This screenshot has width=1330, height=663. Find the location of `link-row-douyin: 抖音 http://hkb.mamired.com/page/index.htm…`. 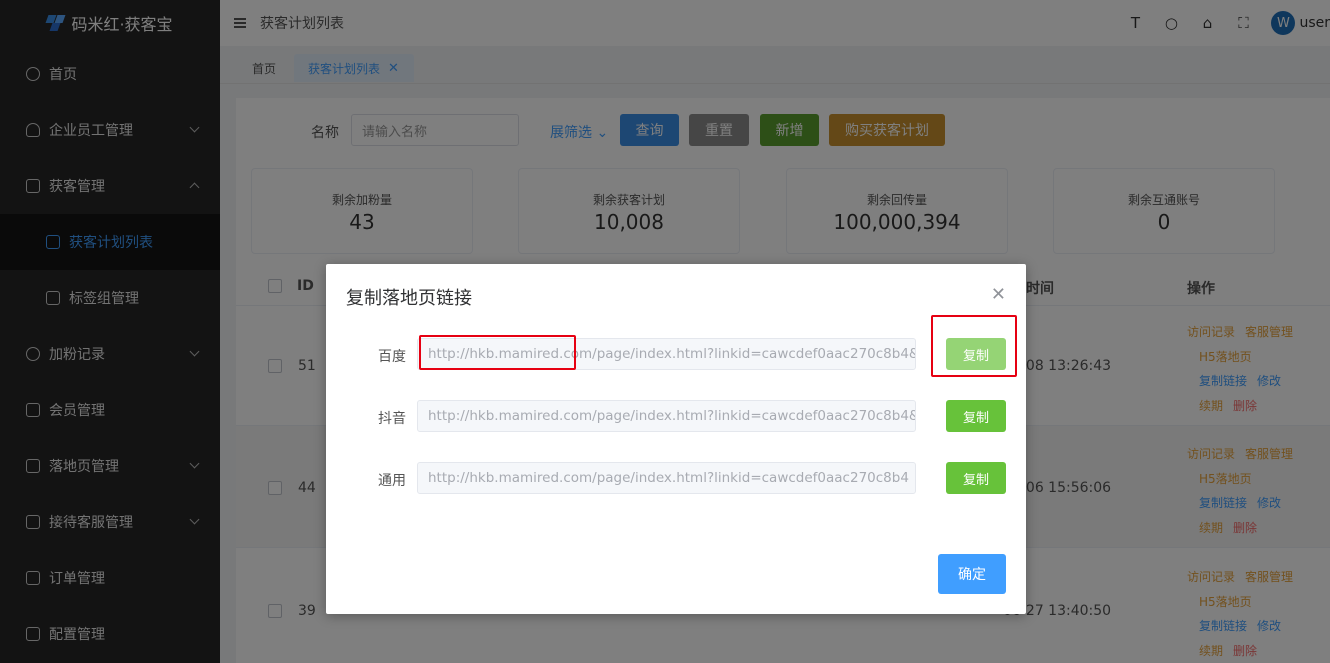

link-row-douyin: 抖音 http://hkb.mamired.com/page/index.htm… is located at coordinates (676, 416).